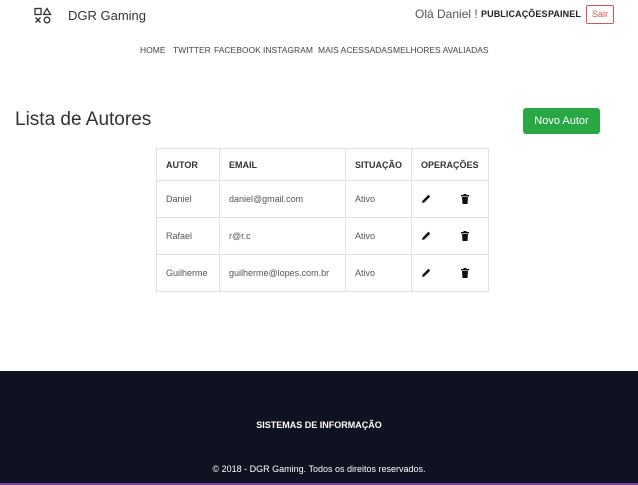 The width and height of the screenshot is (638, 485). What do you see at coordinates (378, 164) in the screenshot?
I see `column-header-situacao: SITUAÇÃO` at bounding box center [378, 164].